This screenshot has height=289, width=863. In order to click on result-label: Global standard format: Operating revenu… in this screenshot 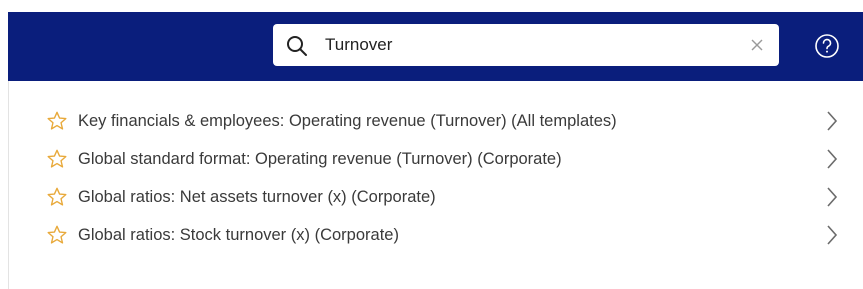, I will do `click(320, 159)`.